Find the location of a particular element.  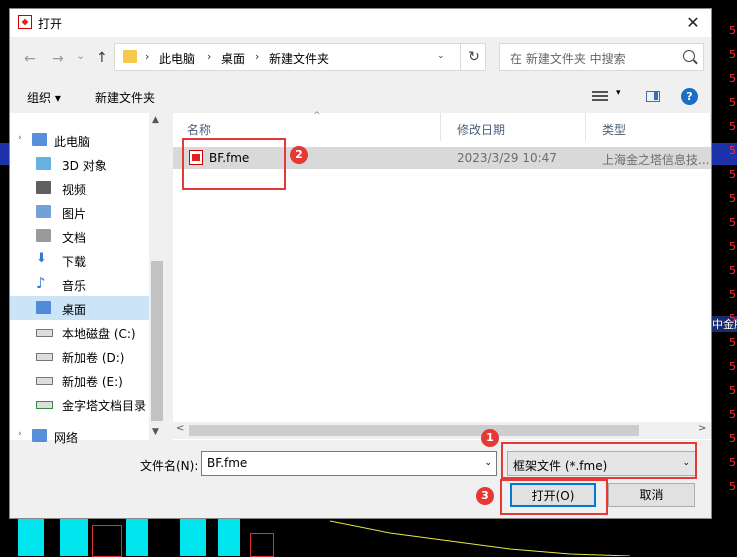

sidebar-item-label: 文档 is located at coordinates (74, 238).